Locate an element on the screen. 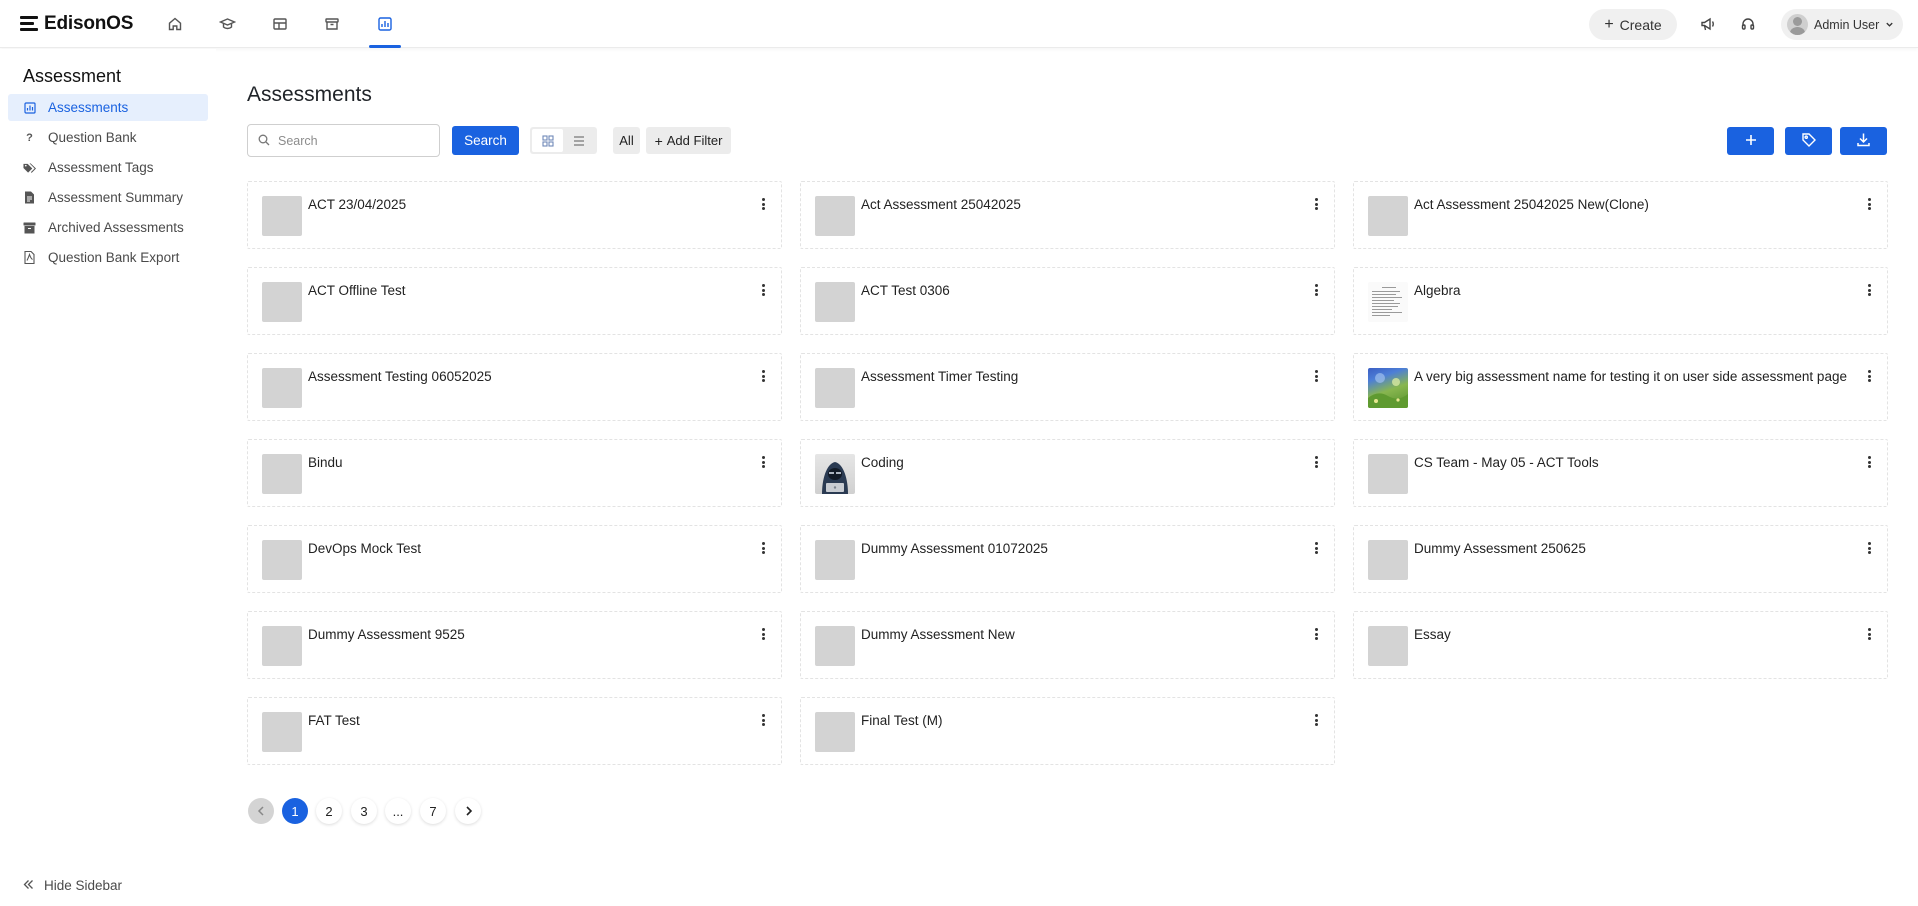  document-icon is located at coordinates (29, 197).